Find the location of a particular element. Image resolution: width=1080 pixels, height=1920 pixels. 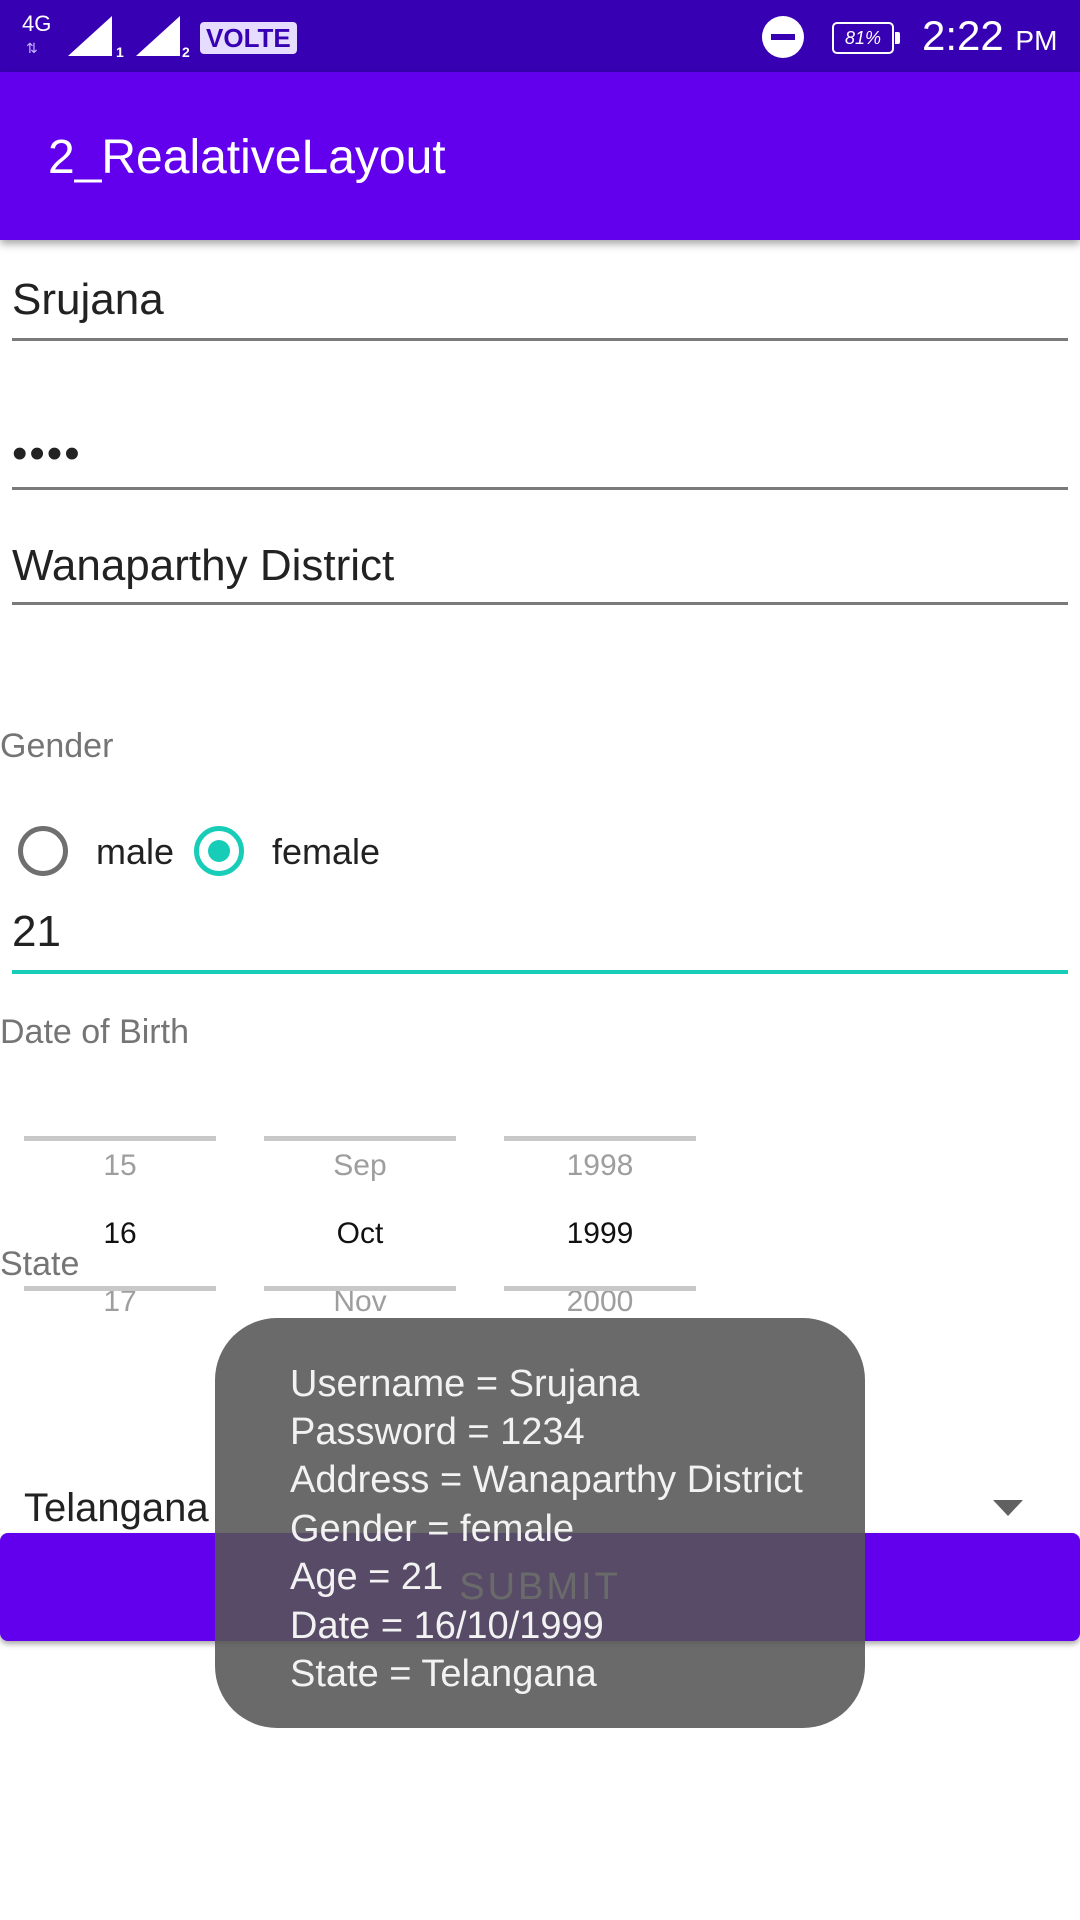

year-wheel: 1998 1999 2000 is located at coordinates (600, 1219).